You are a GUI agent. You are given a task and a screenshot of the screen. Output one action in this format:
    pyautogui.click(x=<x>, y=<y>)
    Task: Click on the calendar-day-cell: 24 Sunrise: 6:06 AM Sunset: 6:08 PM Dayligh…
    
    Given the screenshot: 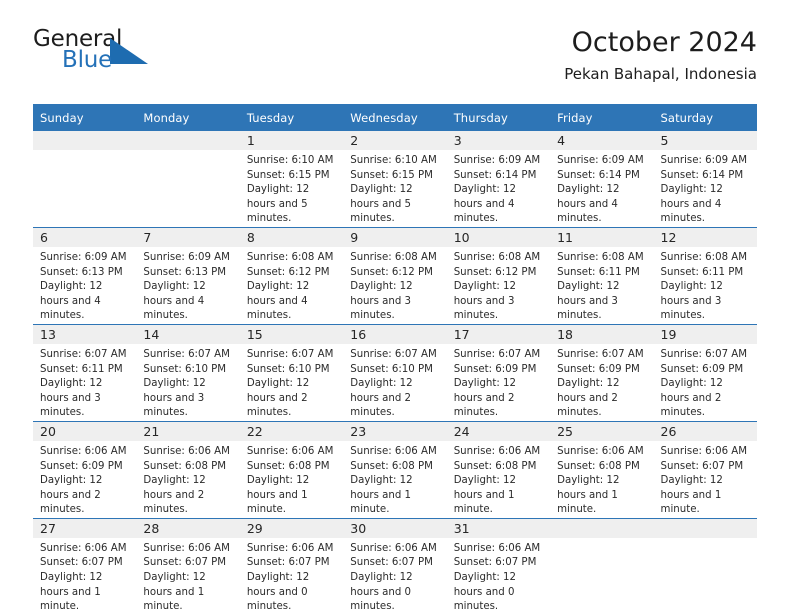 What is the action you would take?
    pyautogui.click(x=498, y=469)
    